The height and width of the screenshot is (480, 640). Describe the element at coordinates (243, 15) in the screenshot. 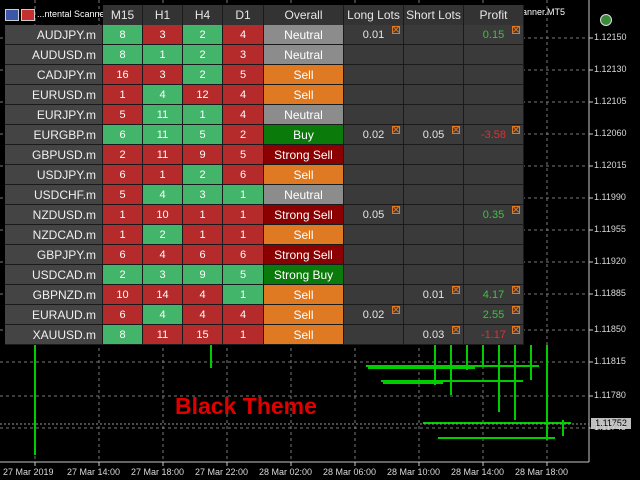

I see `column-header: D1` at that location.